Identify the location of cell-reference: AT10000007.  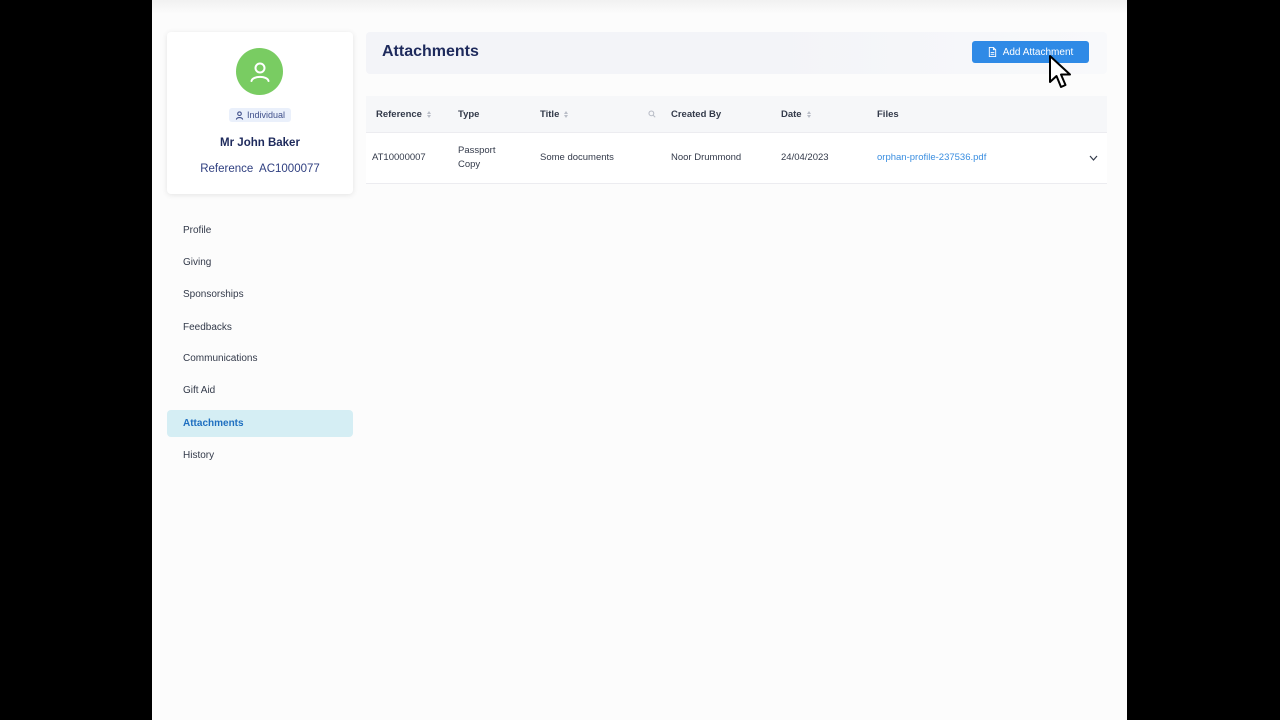
(399, 157).